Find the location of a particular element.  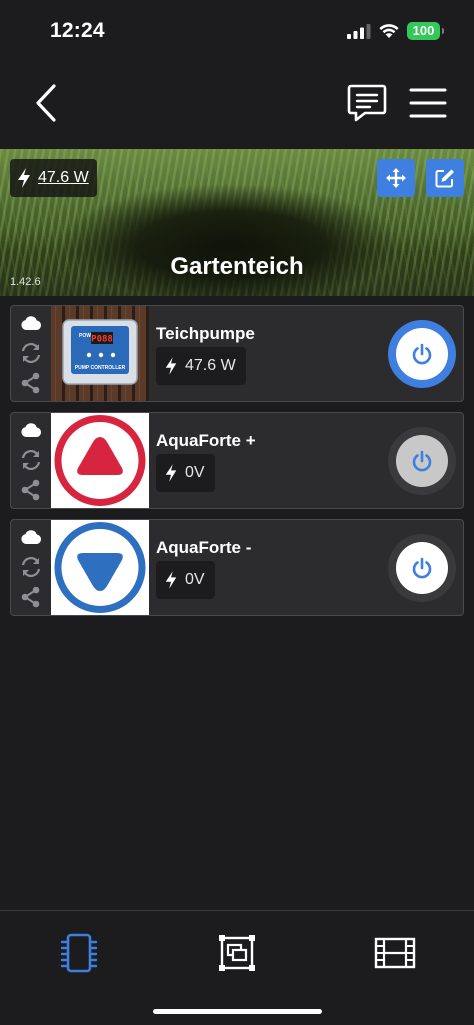

tab-devices is located at coordinates (79, 953).